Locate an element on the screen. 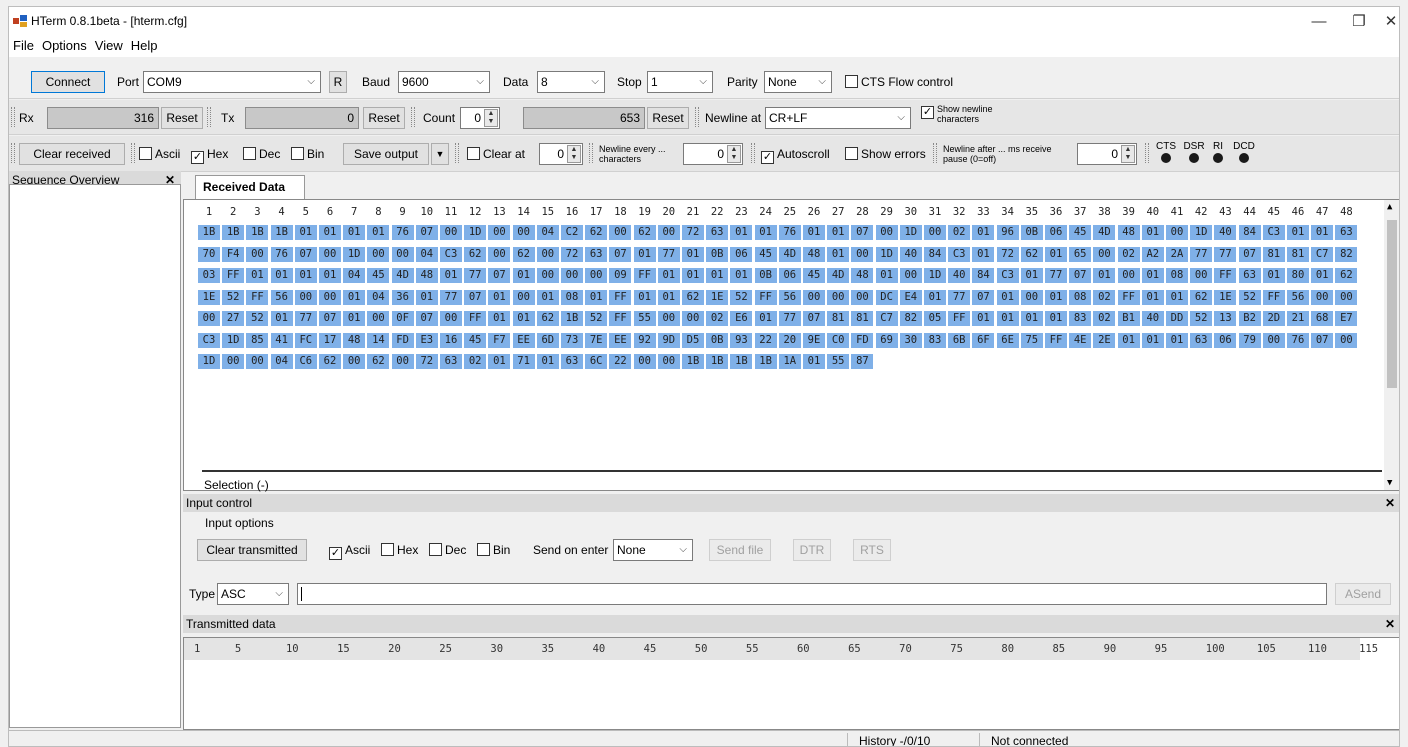 The image size is (1408, 747). byte-cell: 06 is located at coordinates (789, 275).